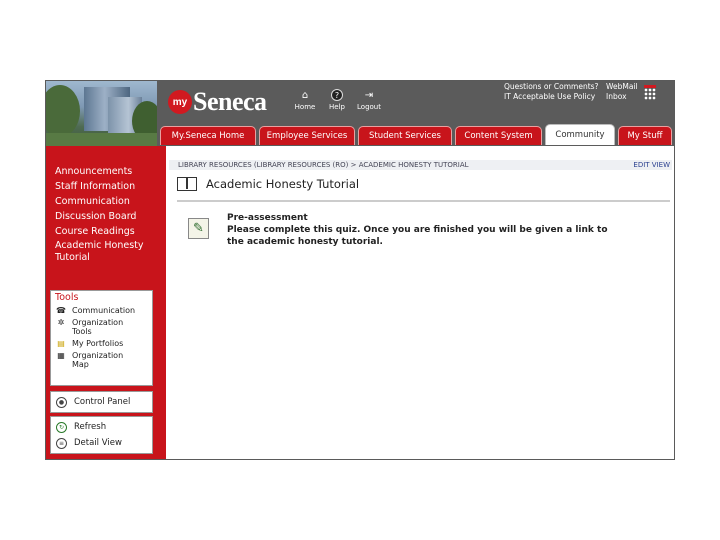 This screenshot has width=720, height=540. I want to click on tool-label: Communication, so click(104, 310).